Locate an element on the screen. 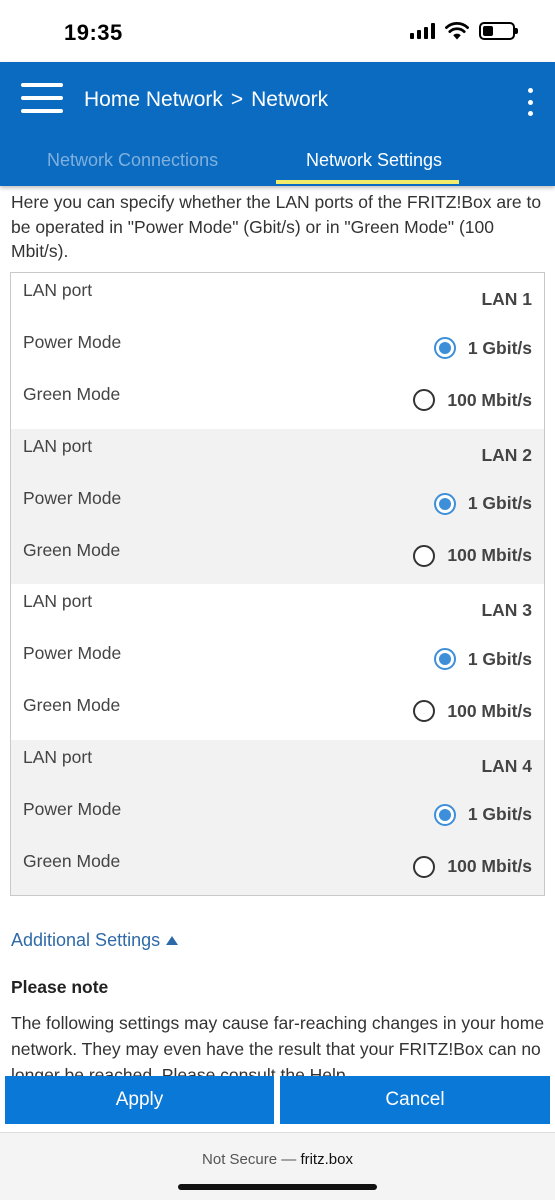  collapse-triangle-icon is located at coordinates (172, 940).